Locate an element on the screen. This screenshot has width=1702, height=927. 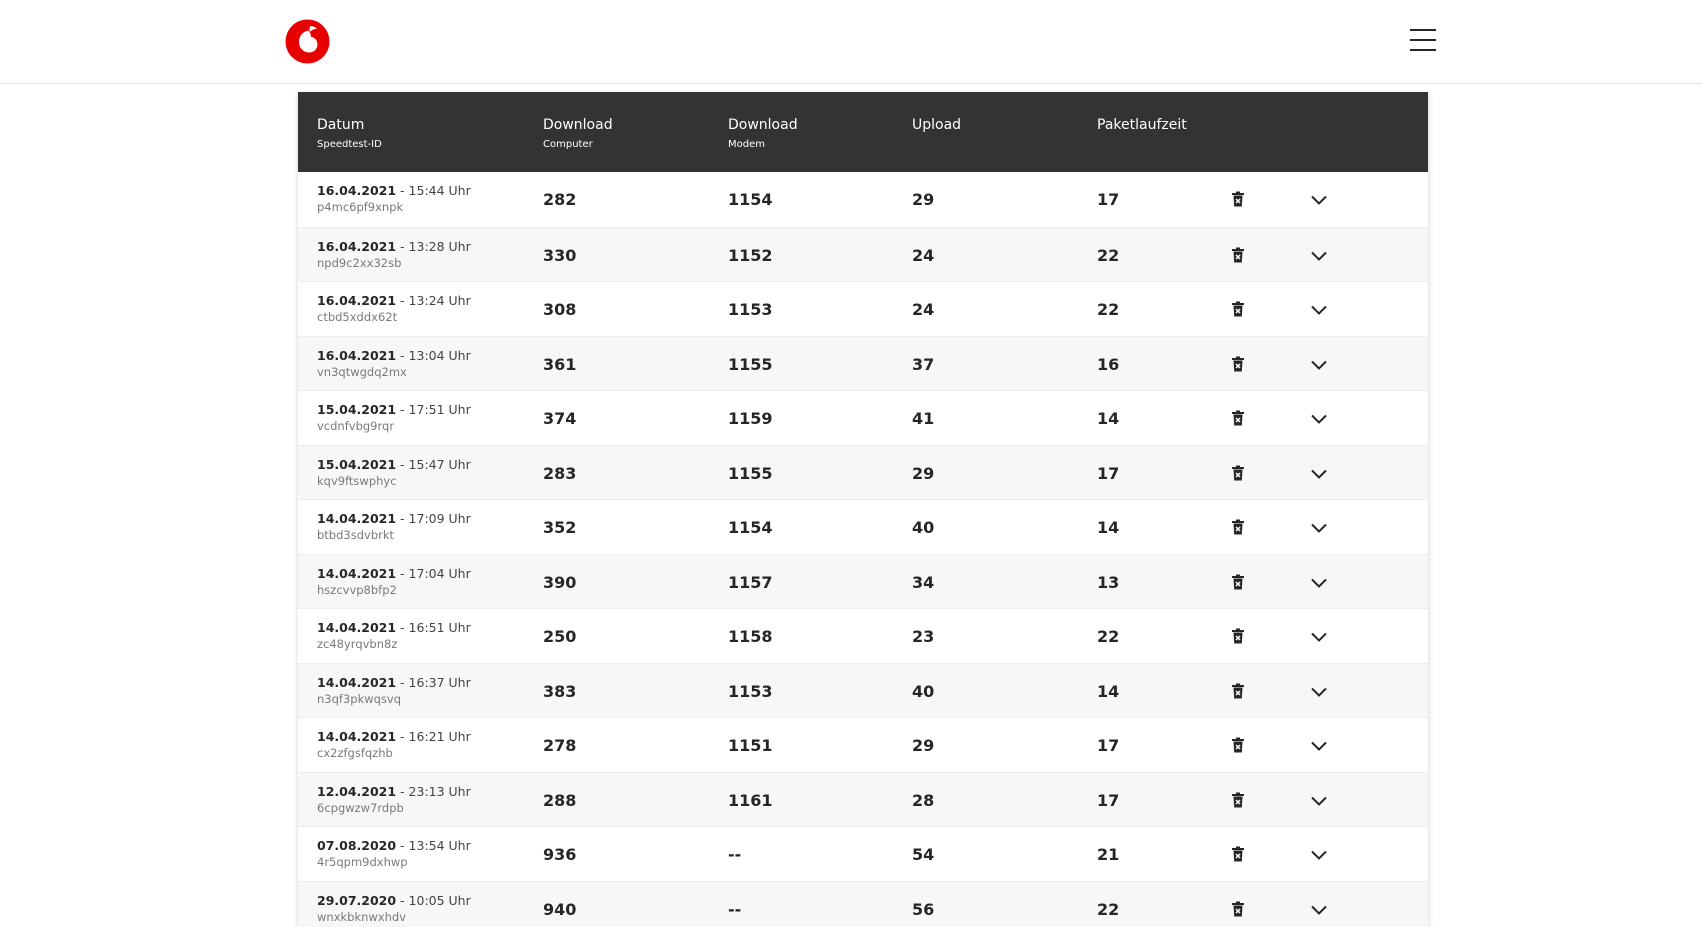
vodafone-logo is located at coordinates (307, 41).